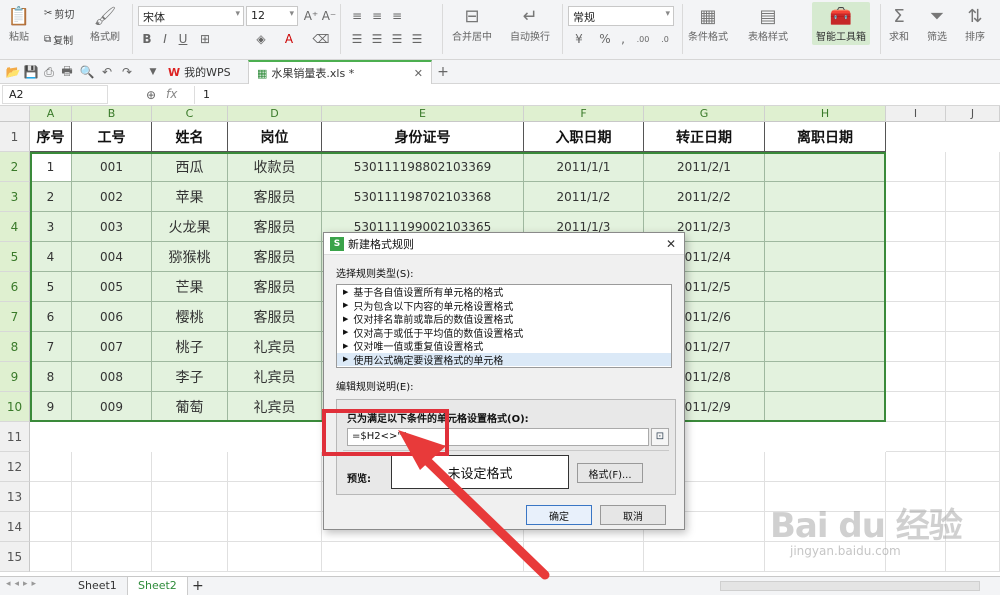 The width and height of the screenshot is (1000, 595). Describe the element at coordinates (58, 39) in the screenshot. I see `copy-button: ⧉ 复制` at that location.